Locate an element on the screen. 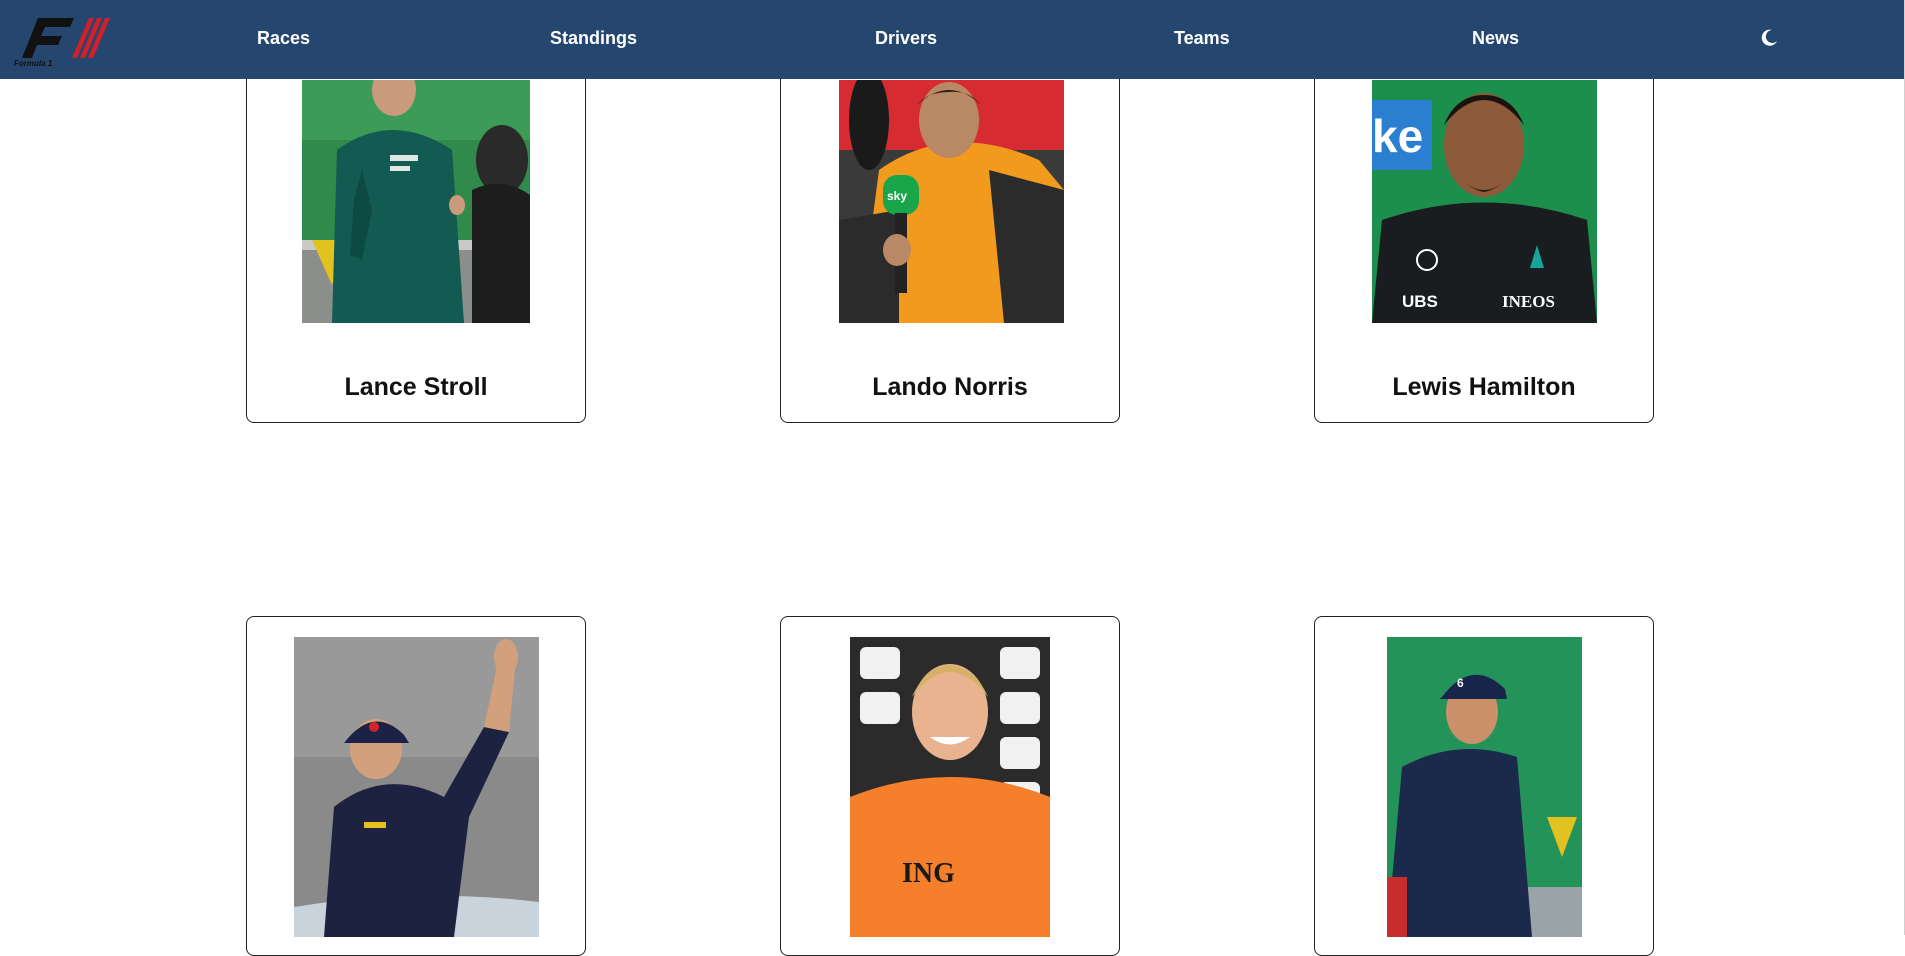 The width and height of the screenshot is (1905, 956). driver-photo: ING is located at coordinates (950, 787).